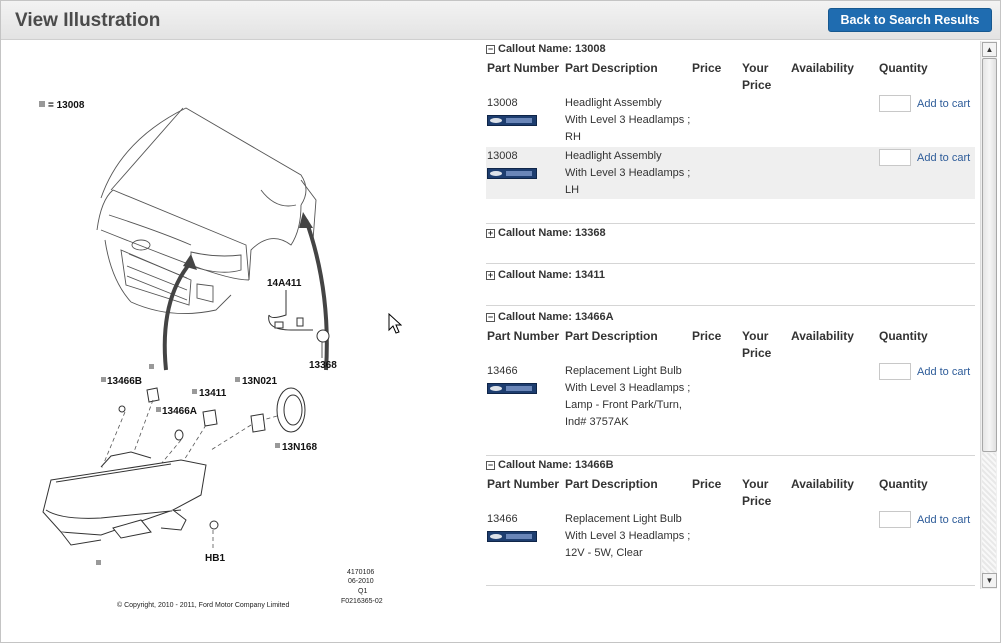  What do you see at coordinates (989, 580) in the screenshot?
I see `scroll-down-arrow-icon: ▼` at bounding box center [989, 580].